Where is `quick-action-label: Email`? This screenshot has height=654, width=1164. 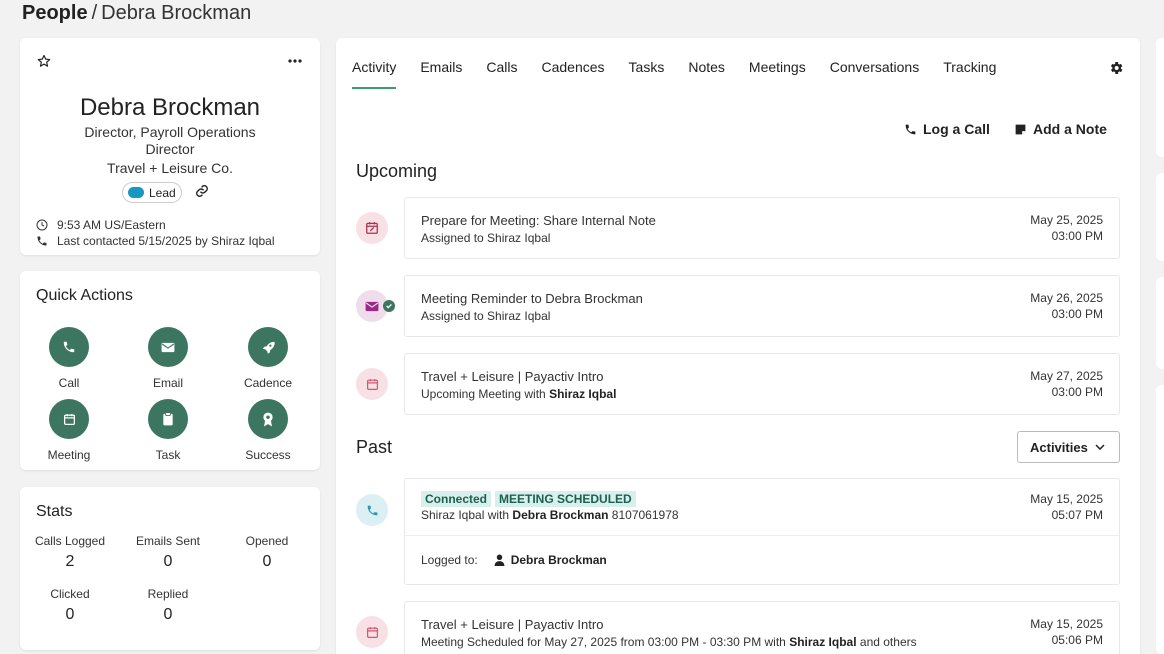
quick-action-label: Email is located at coordinates (167, 383).